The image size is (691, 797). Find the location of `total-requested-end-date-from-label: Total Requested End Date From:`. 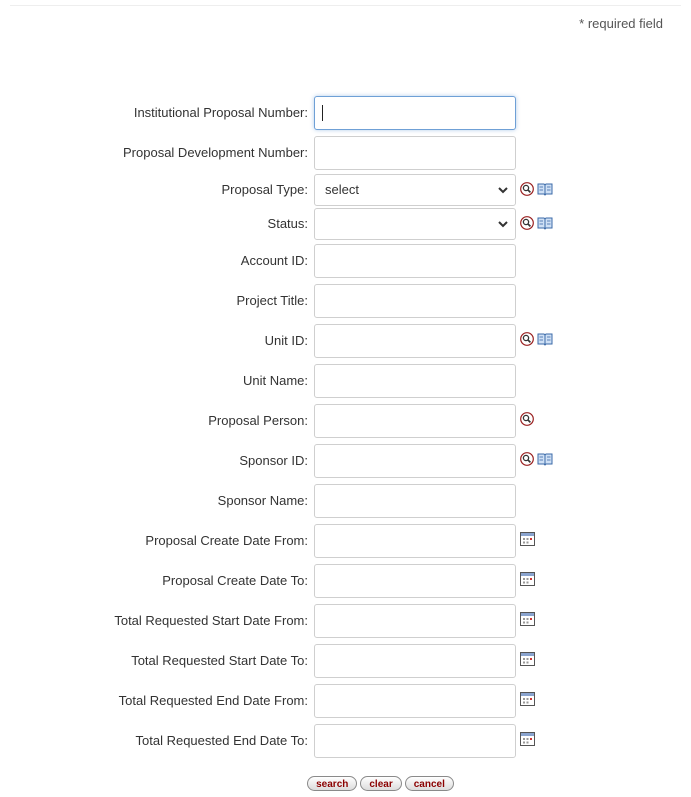

total-requested-end-date-from-label: Total Requested End Date From: is located at coordinates (213, 700).